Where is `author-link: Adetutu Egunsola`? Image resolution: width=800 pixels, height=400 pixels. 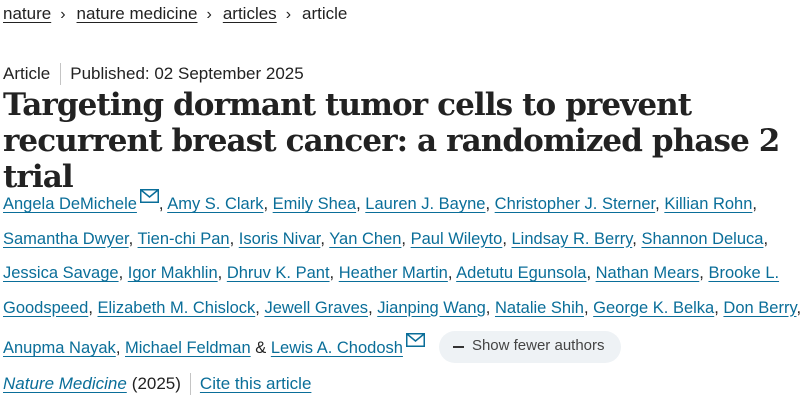
author-link: Adetutu Egunsola is located at coordinates (521, 273).